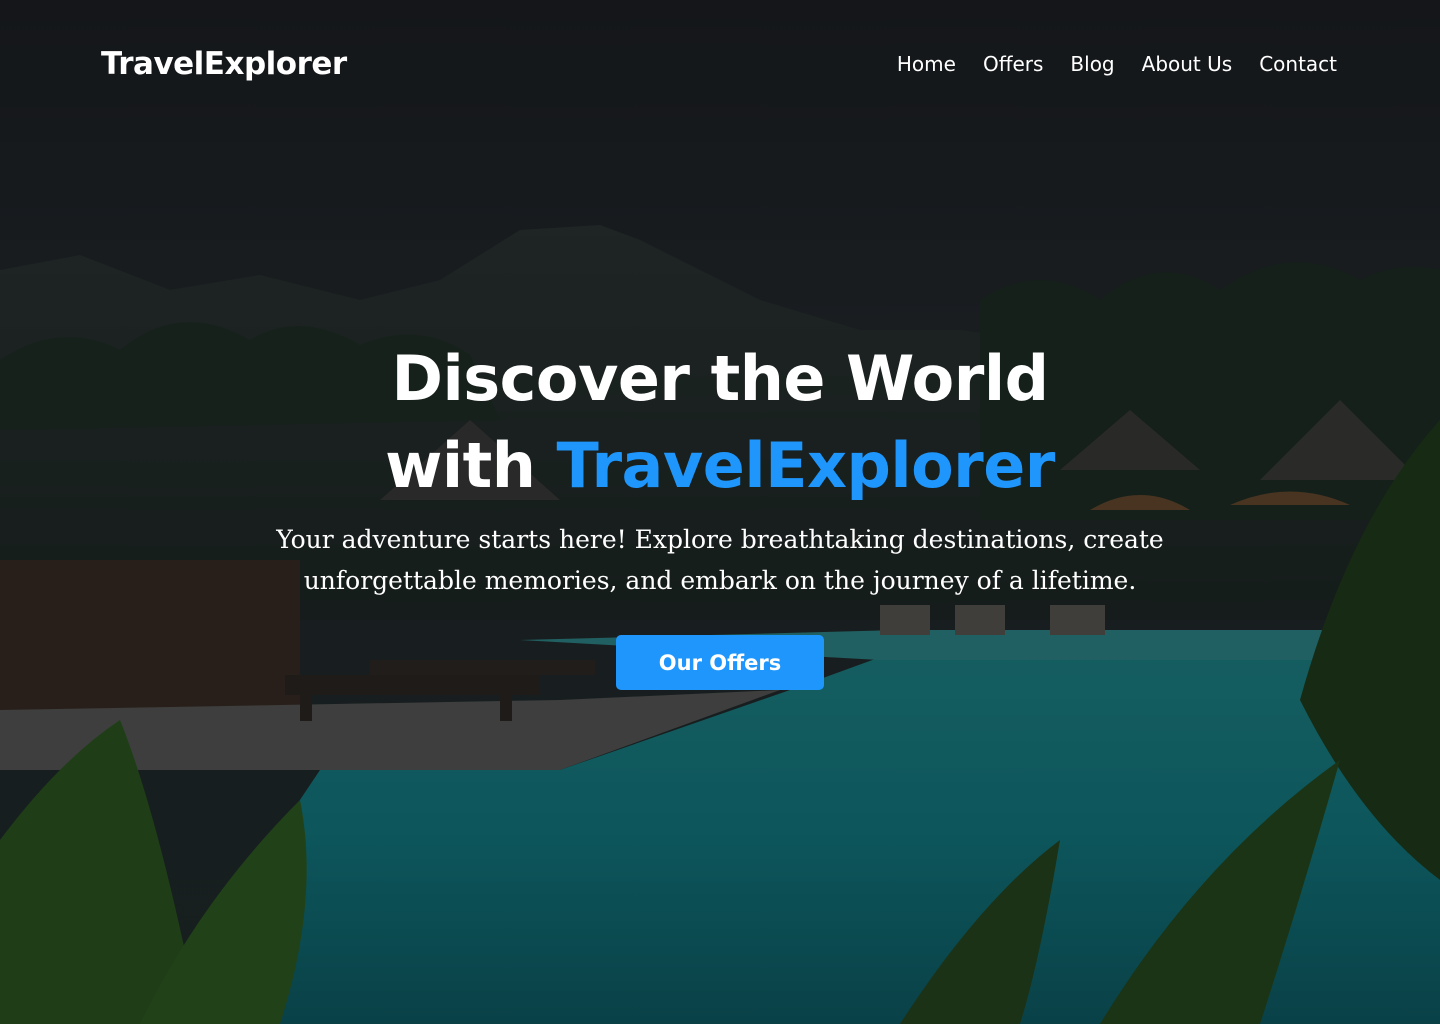 This screenshot has width=1440, height=1024. Describe the element at coordinates (1117, 64) in the screenshot. I see `nav-links: Home Offers Blog About Us Contact` at that location.